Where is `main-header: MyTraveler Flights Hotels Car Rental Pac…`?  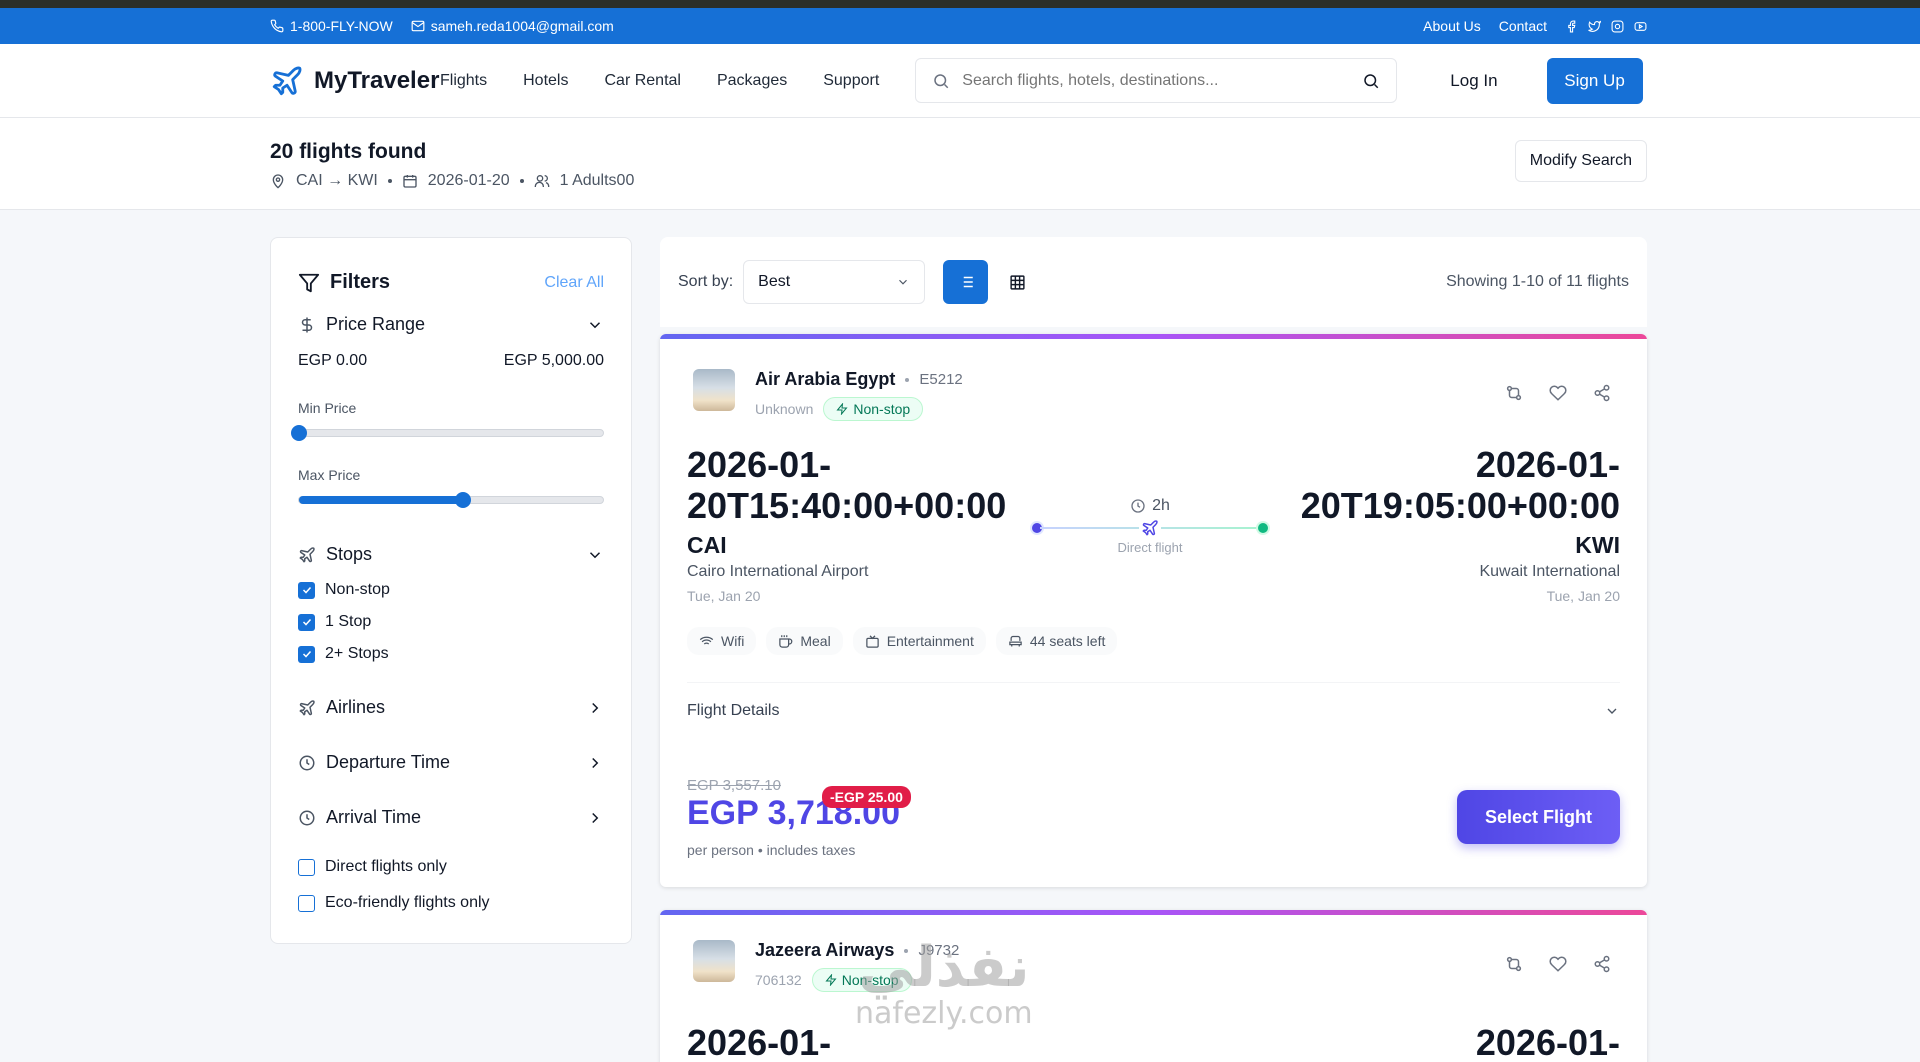
main-header: MyTraveler Flights Hotels Car Rental Pac… is located at coordinates (960, 81).